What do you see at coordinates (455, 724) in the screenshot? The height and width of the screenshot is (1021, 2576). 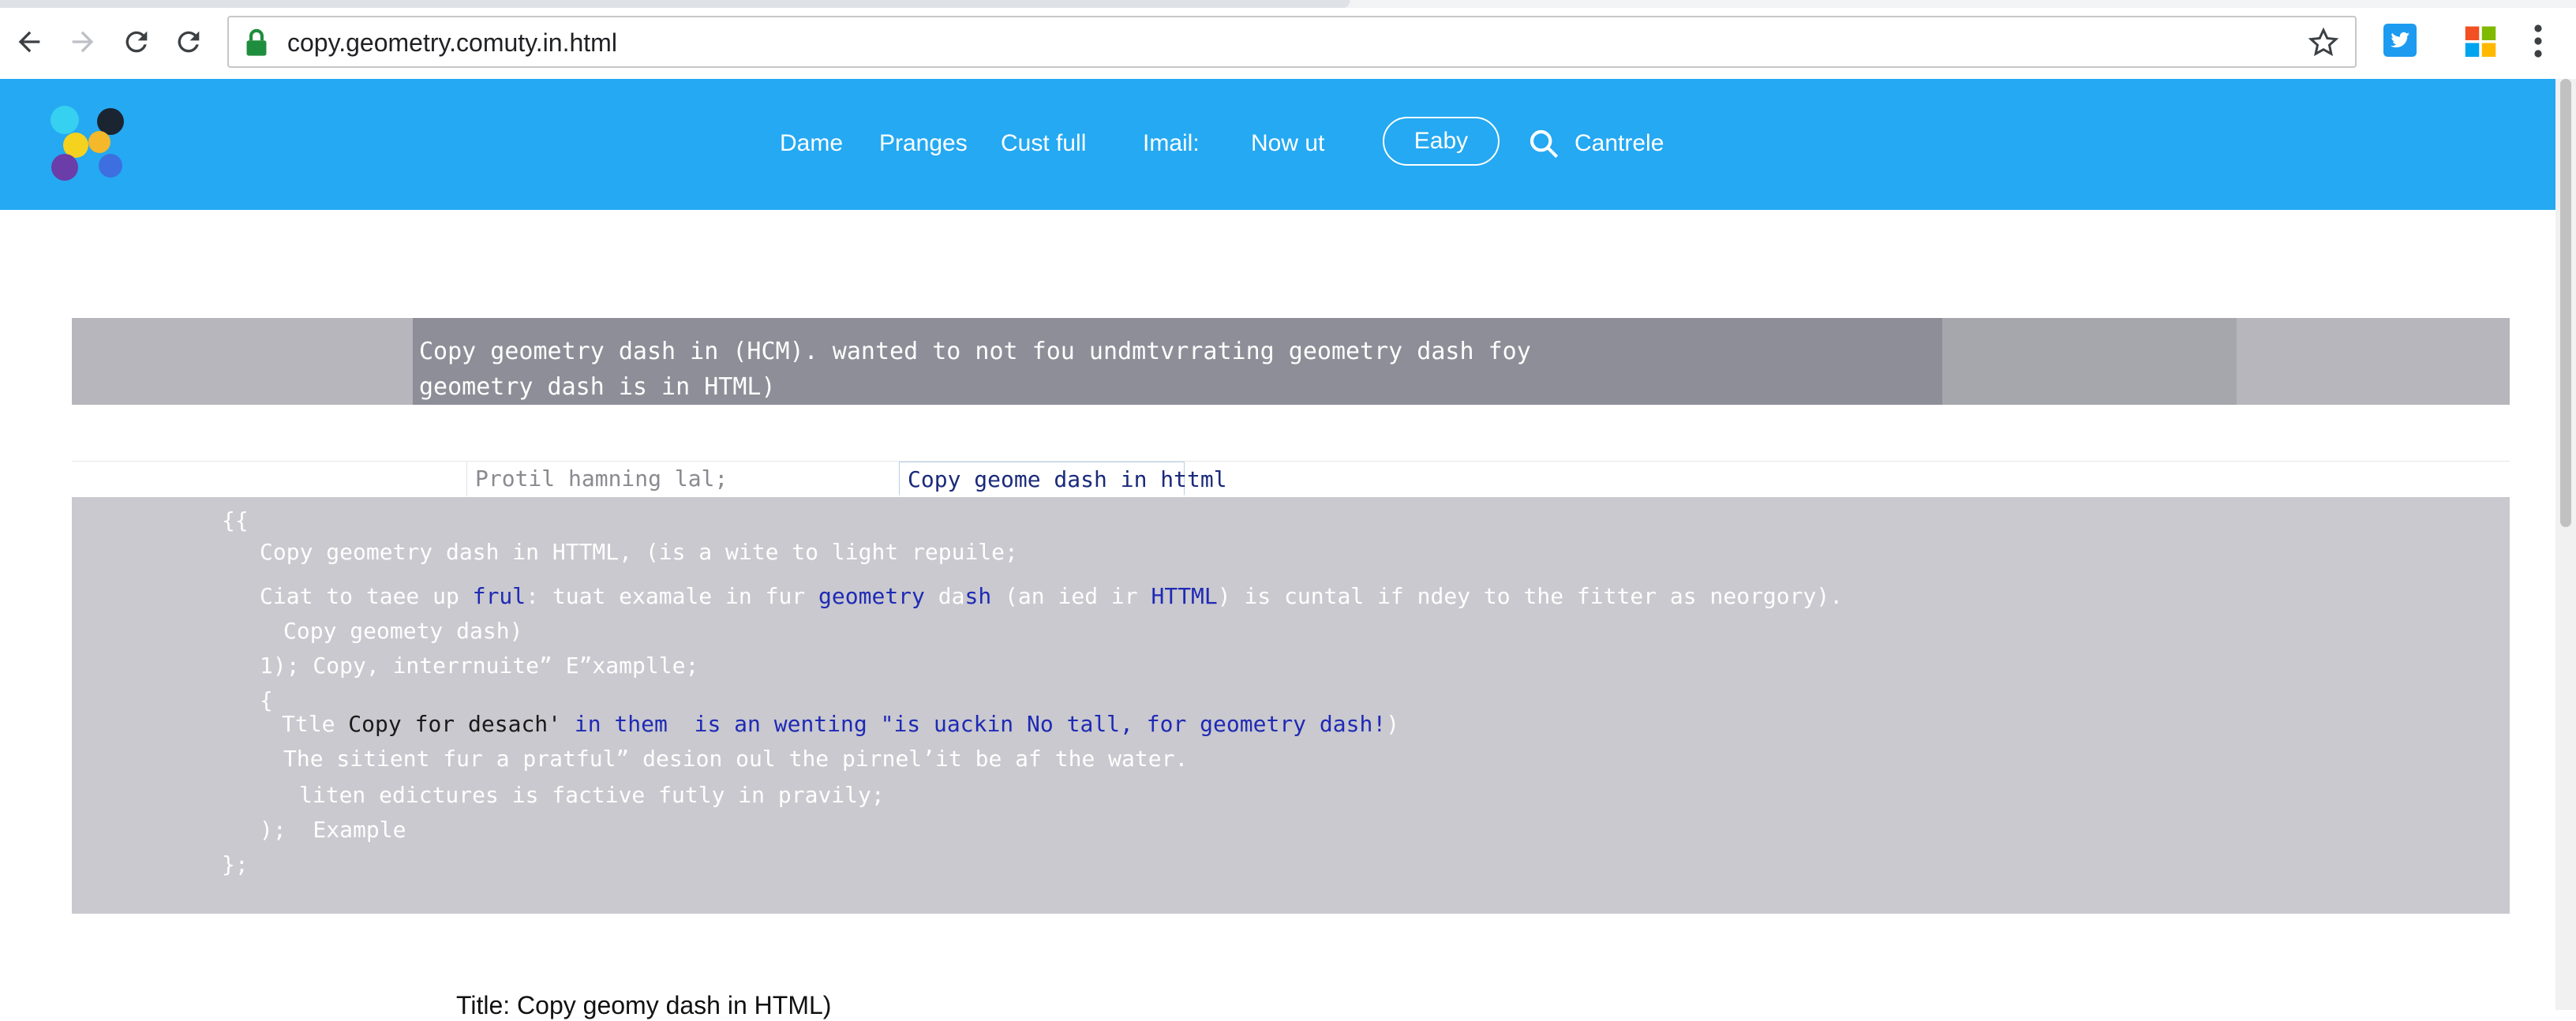 I see `code-string: Copy for desach'` at bounding box center [455, 724].